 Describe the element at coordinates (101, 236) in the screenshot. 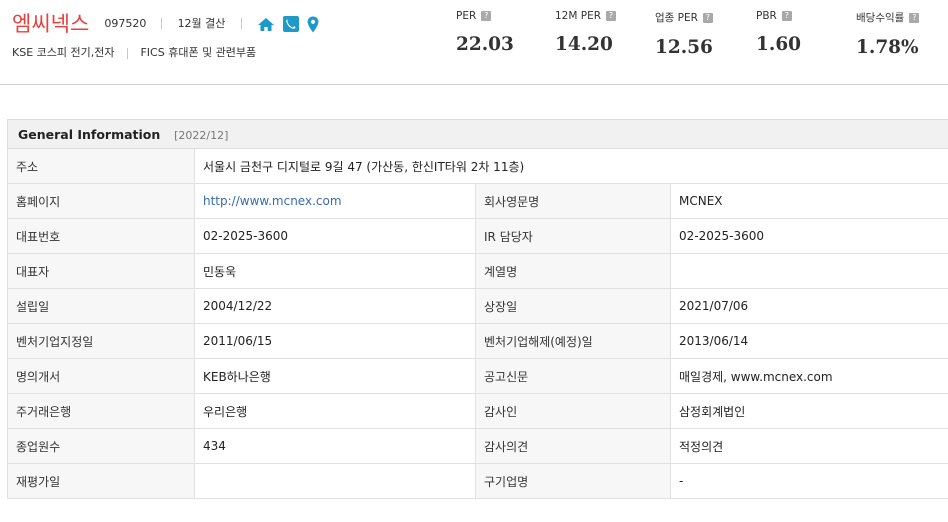

I see `row-label: 대표번호` at that location.